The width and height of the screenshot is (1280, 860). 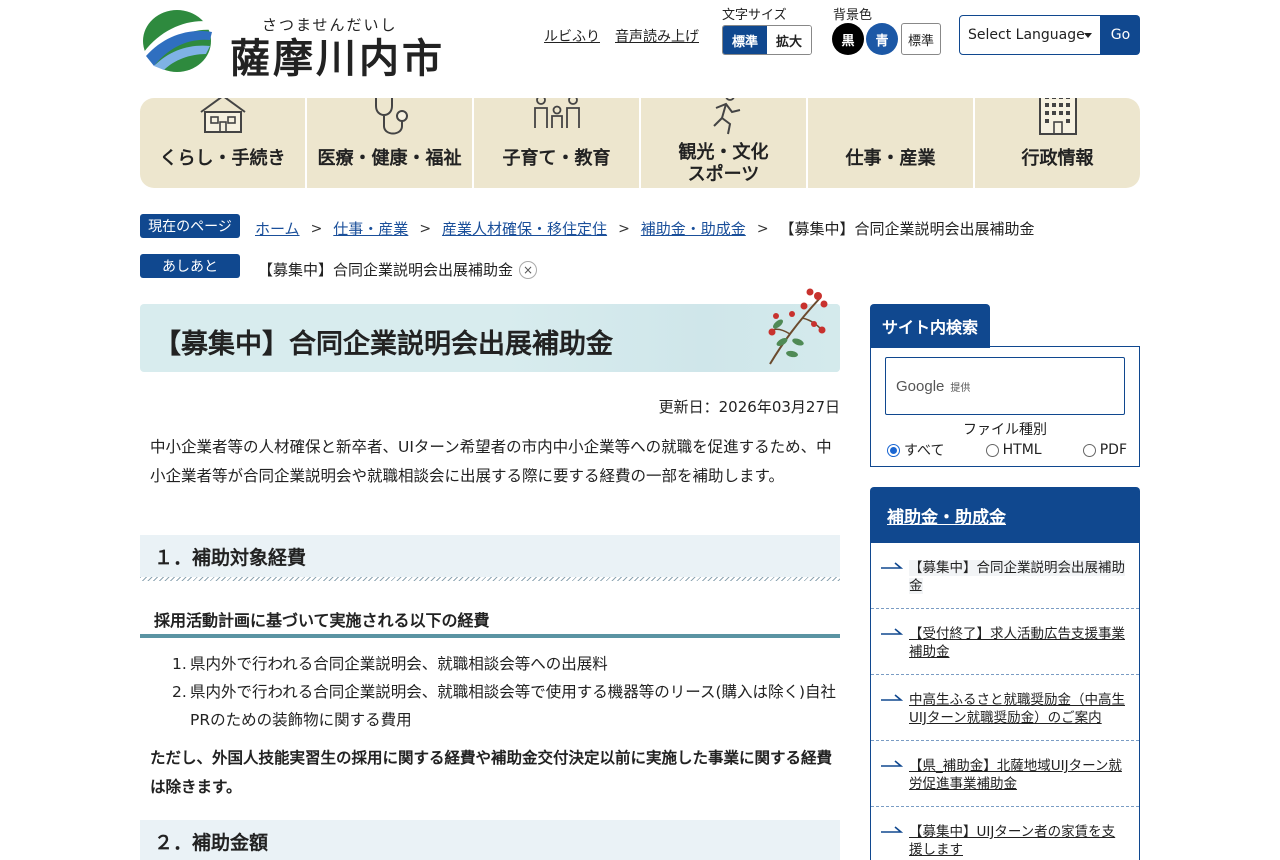 What do you see at coordinates (524, 228) in the screenshot?
I see `breadcrumb-link-talent: 産業人材確保・移住定住` at bounding box center [524, 228].